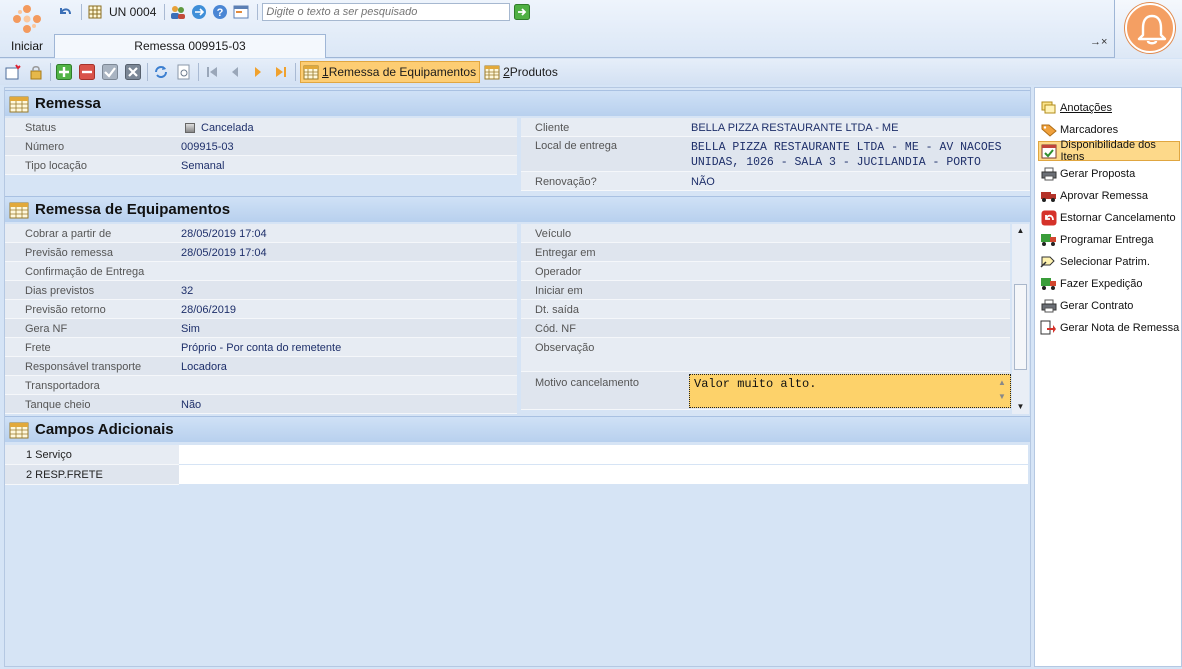  I want to click on vertical-scrollbar: ▲ ▼, so click(1020, 319).